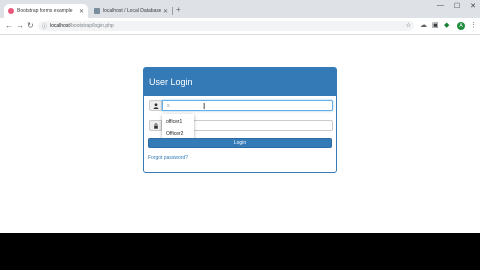 The image size is (480, 270). I want to click on site-favicon-icon, so click(11, 11).